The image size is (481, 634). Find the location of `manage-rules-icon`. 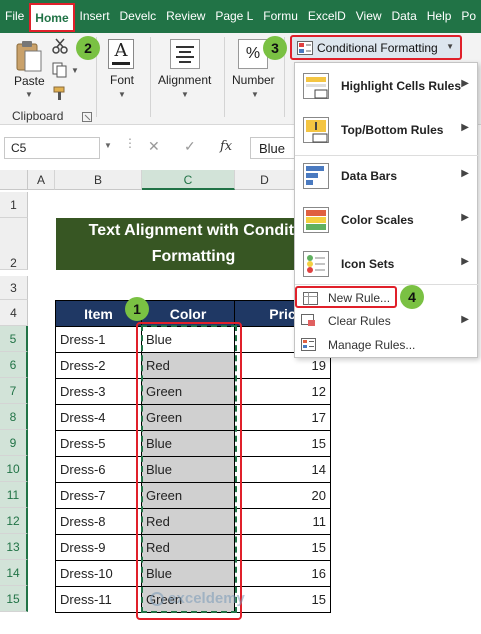

manage-rules-icon is located at coordinates (308, 344).